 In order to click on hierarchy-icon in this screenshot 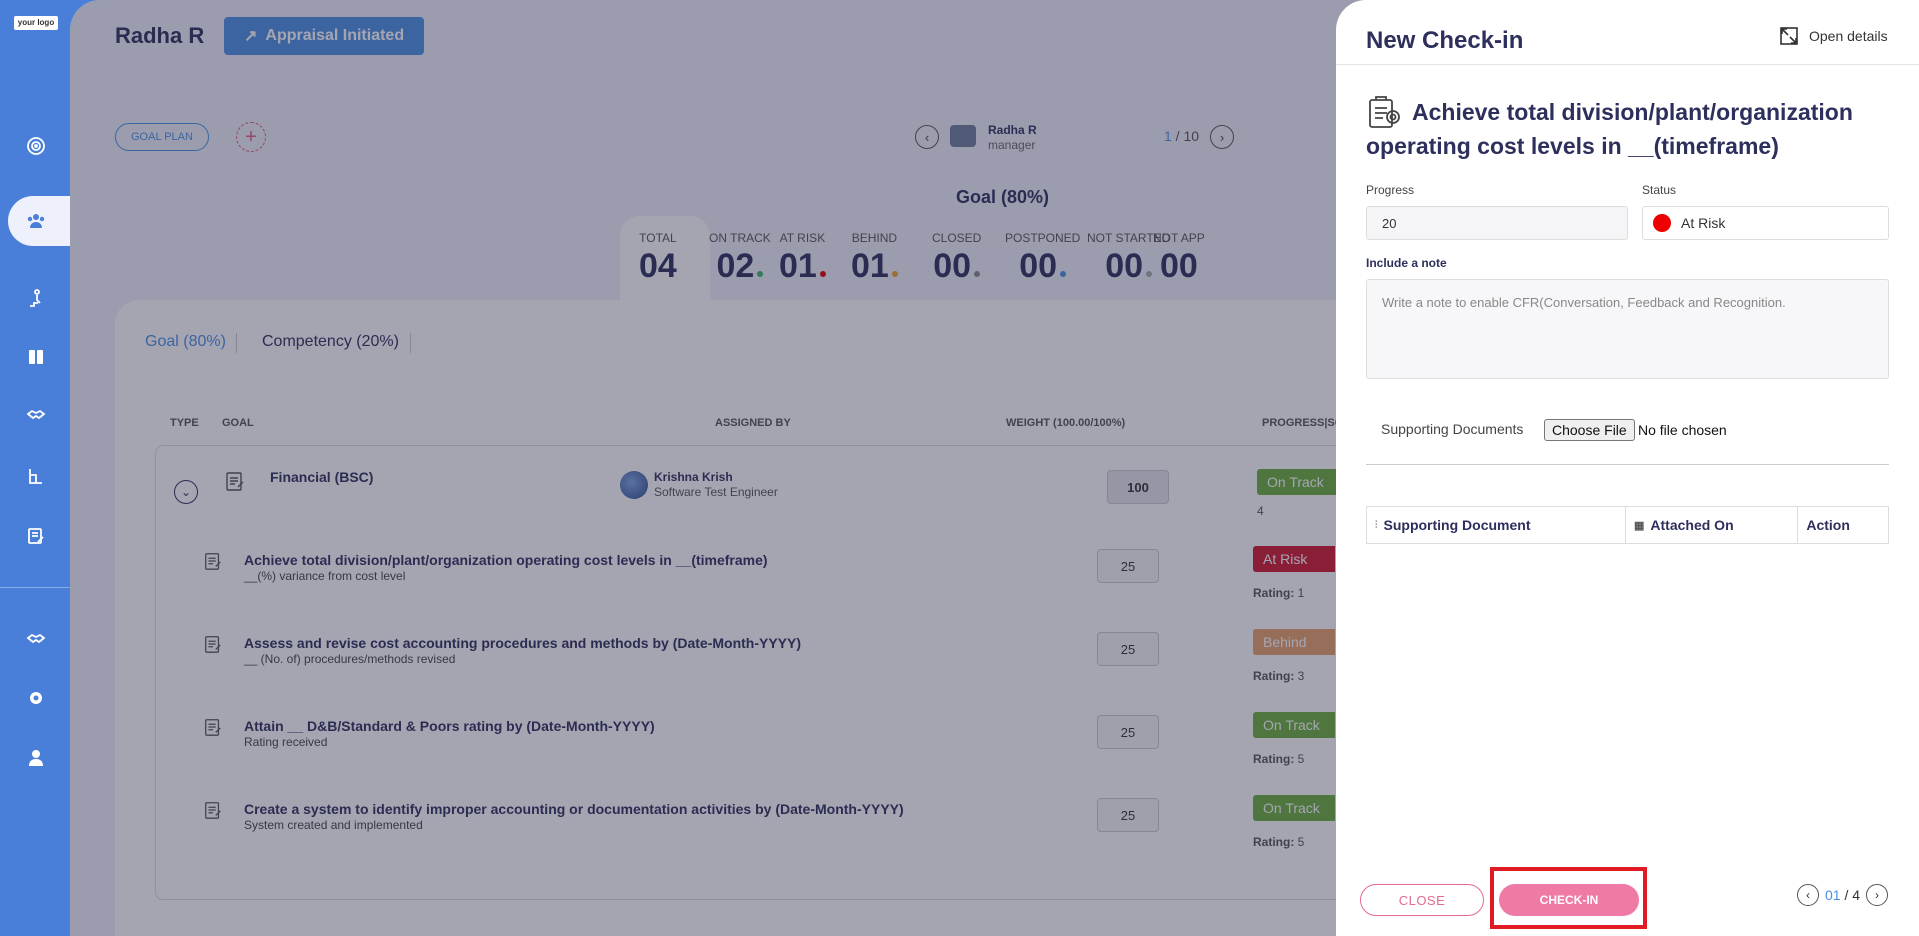, I will do `click(36, 476)`.